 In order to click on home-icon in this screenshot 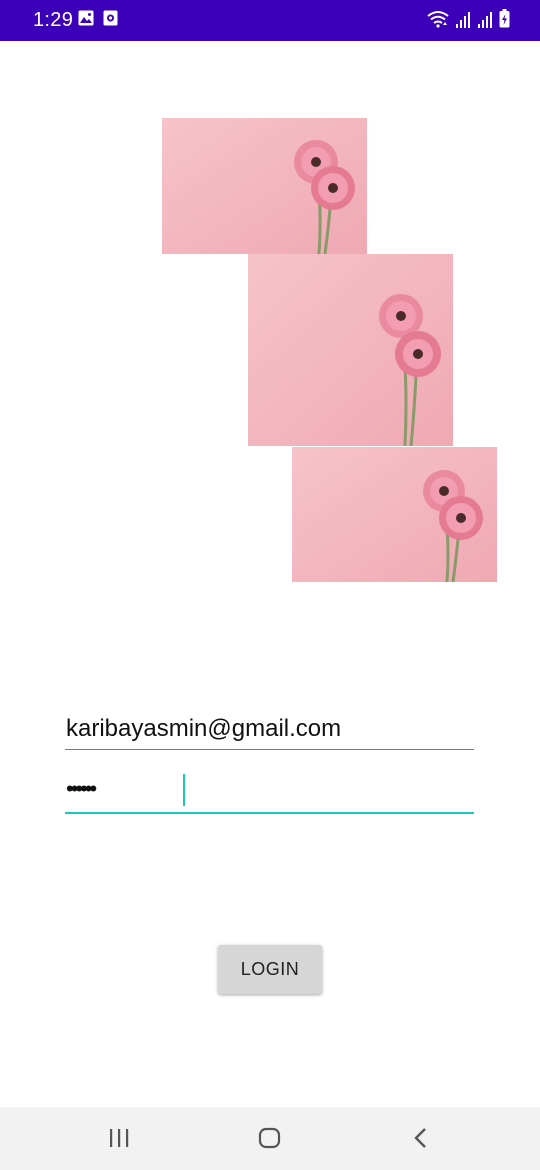, I will do `click(270, 1140)`.